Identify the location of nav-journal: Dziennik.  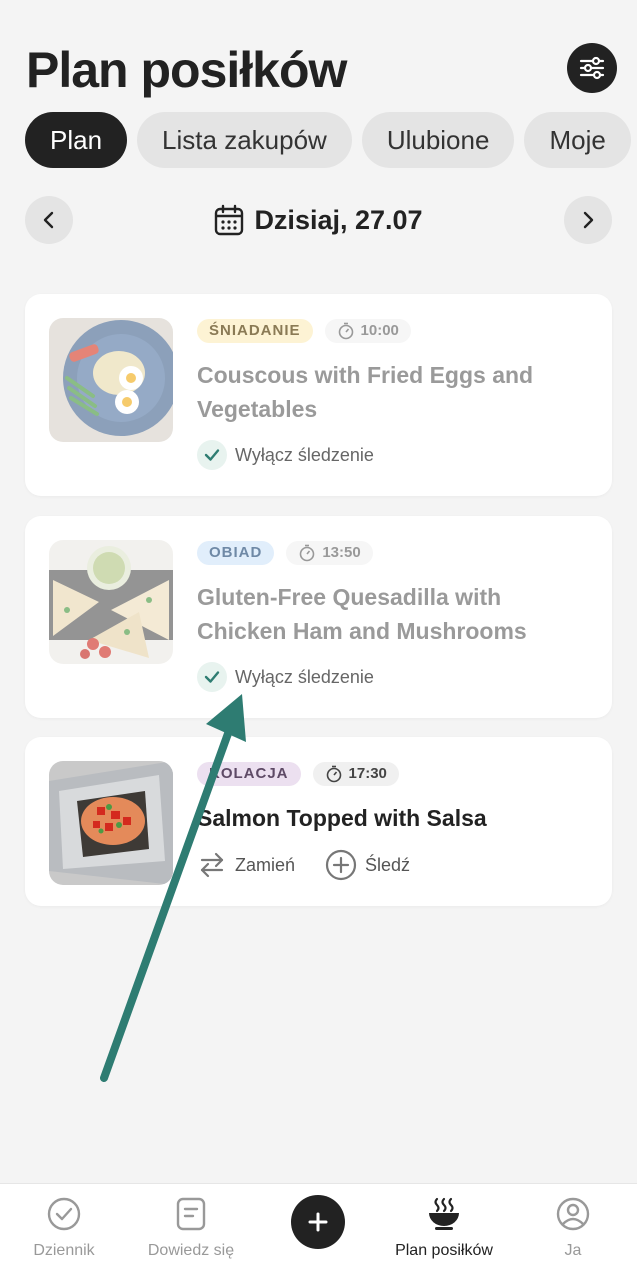
(64, 1227).